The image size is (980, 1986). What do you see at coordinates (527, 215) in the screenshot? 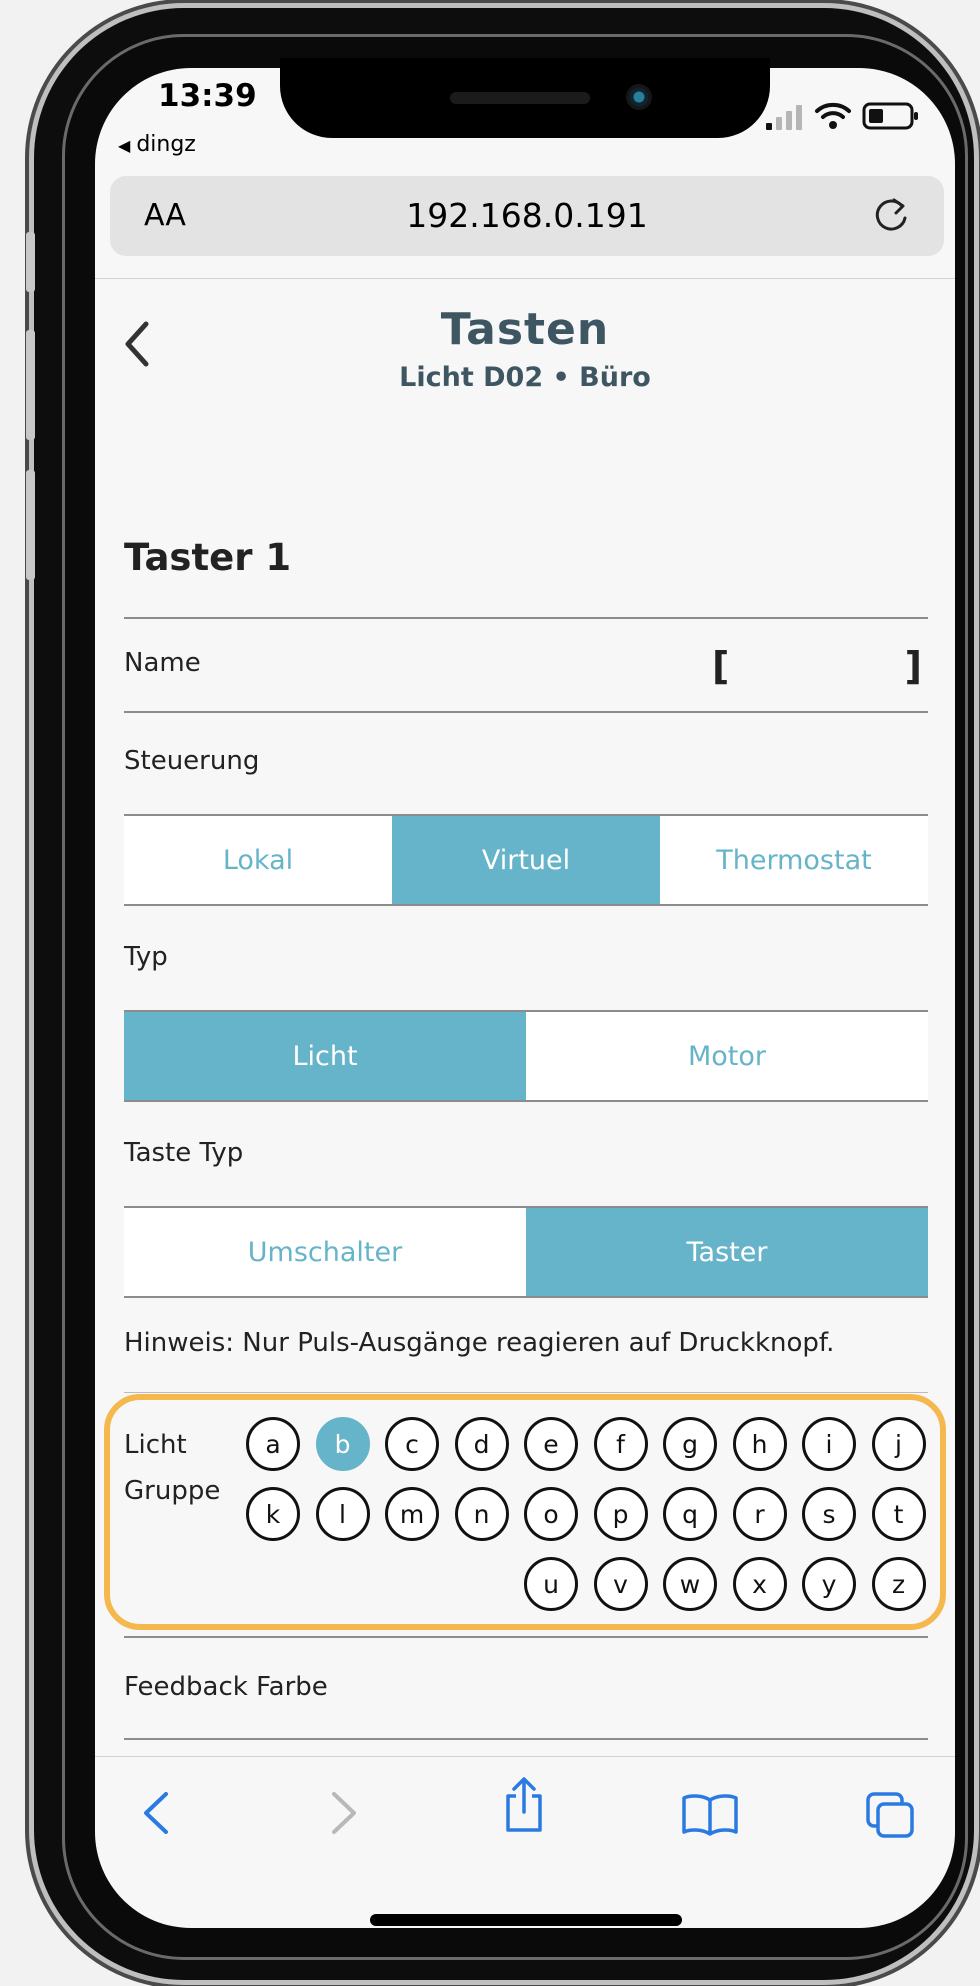
I see `url-text: 192.168.0.191` at bounding box center [527, 215].